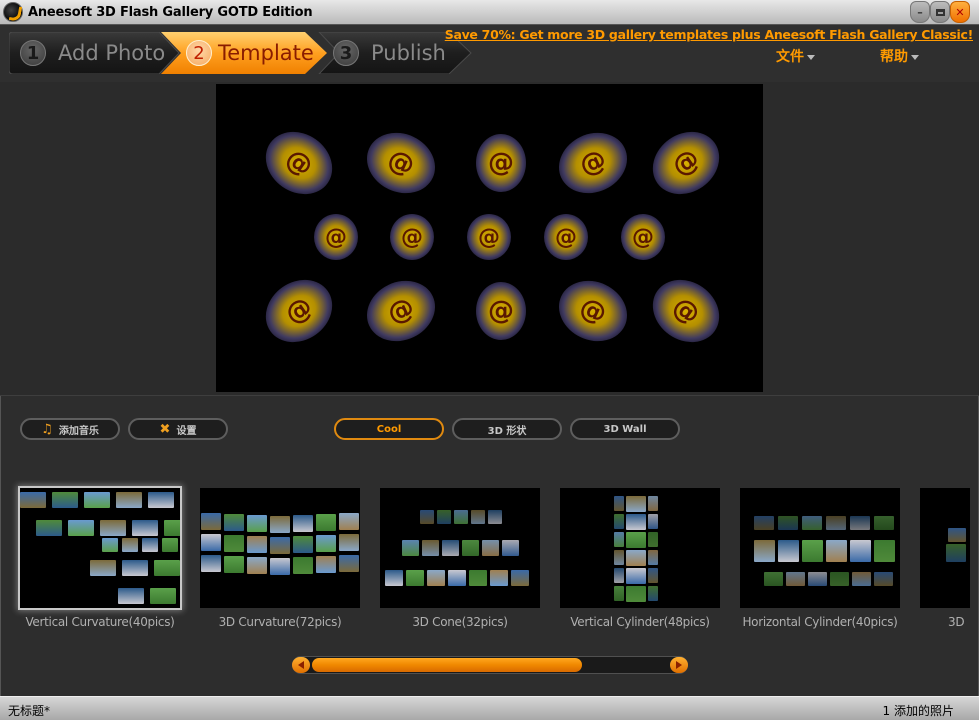 The height and width of the screenshot is (720, 979). I want to click on scrollbar-thumb, so click(447, 665).